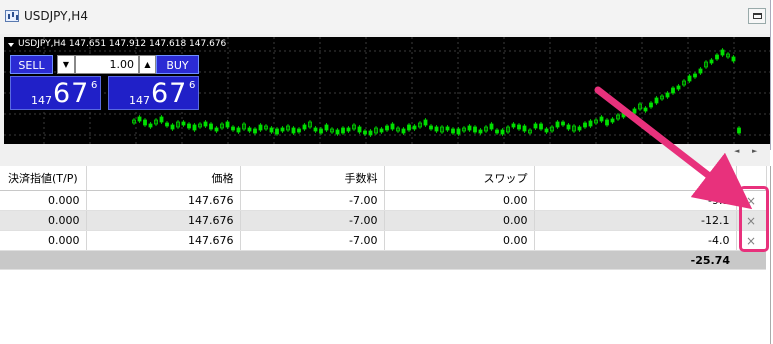  Describe the element at coordinates (312, 178) in the screenshot. I see `column-header-commission: 手数料` at that location.